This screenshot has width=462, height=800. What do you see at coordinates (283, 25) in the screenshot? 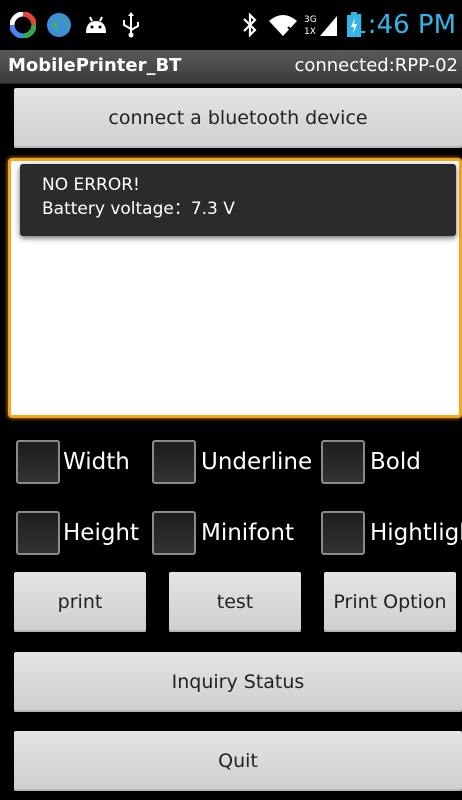
I see `wifi-icon` at bounding box center [283, 25].